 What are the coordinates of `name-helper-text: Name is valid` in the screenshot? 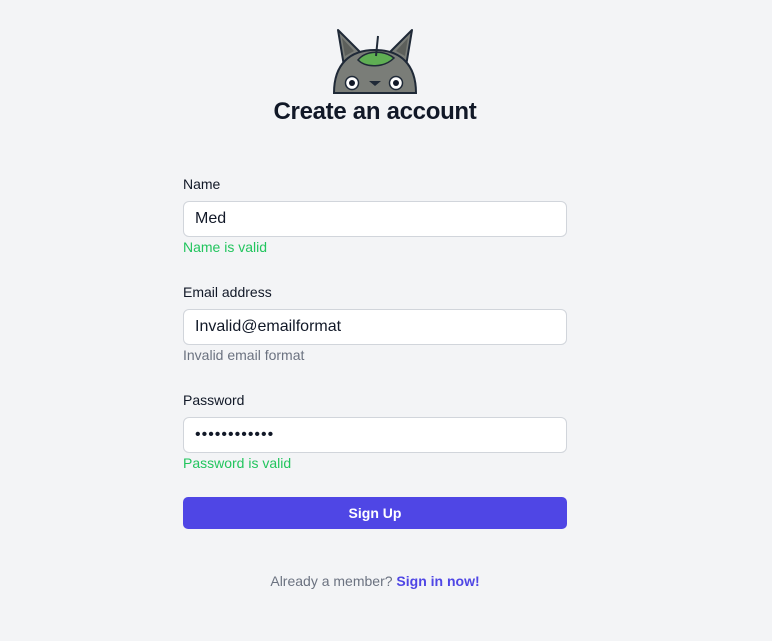 It's located at (225, 247).